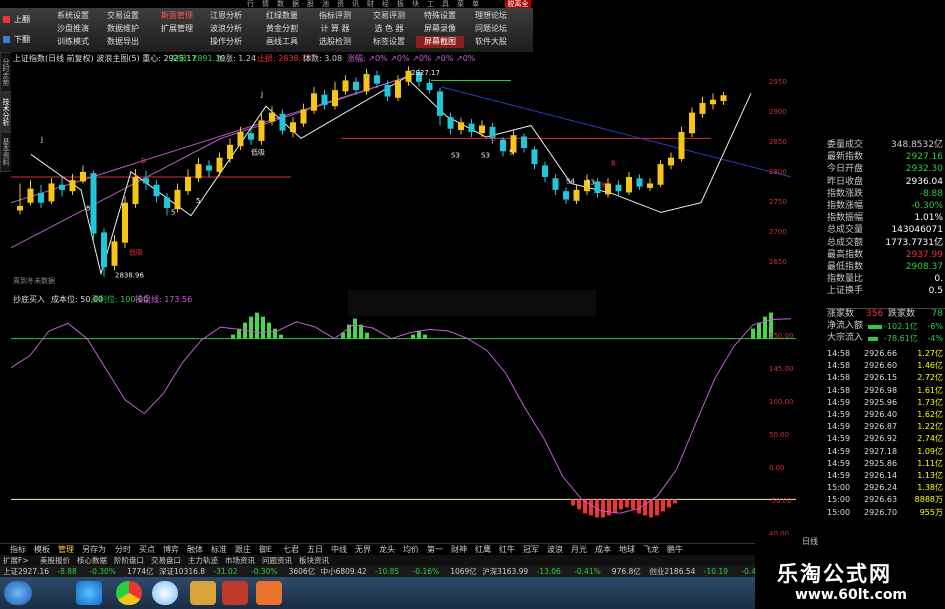  I want to click on indicator-tab: 第一, so click(435, 549).